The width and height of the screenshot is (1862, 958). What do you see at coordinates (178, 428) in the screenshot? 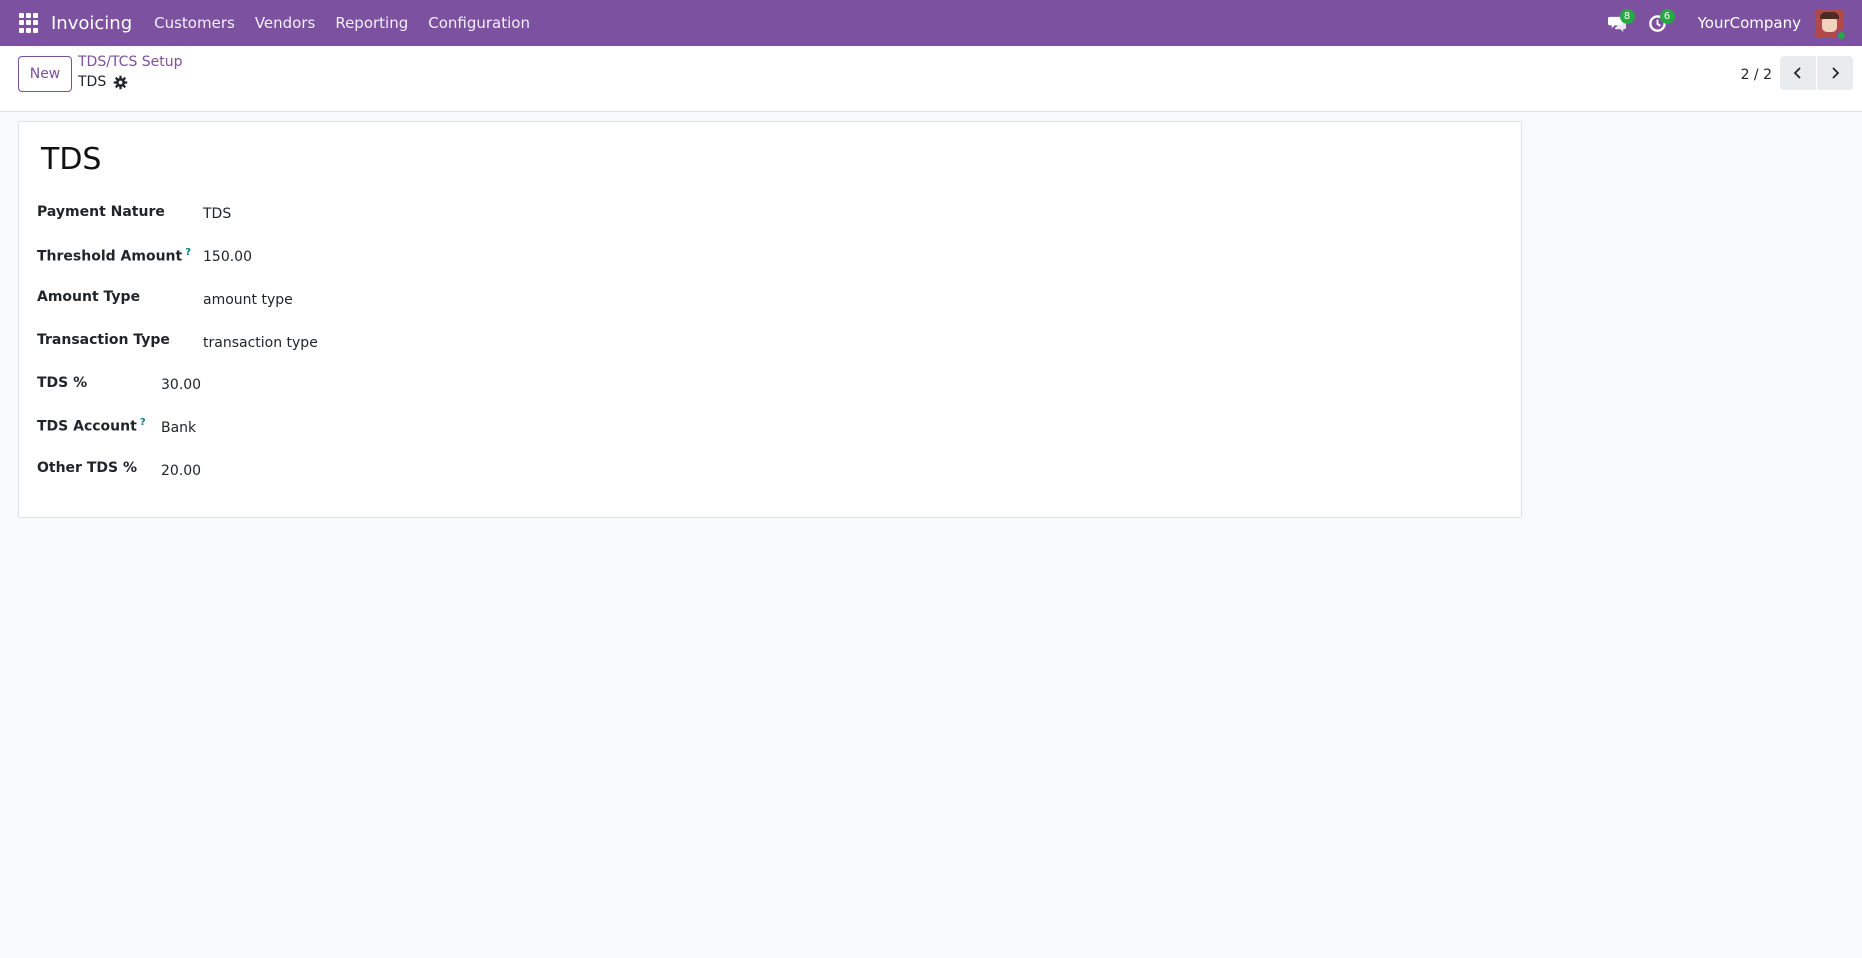
I see `tds-account-field: Bank` at bounding box center [178, 428].